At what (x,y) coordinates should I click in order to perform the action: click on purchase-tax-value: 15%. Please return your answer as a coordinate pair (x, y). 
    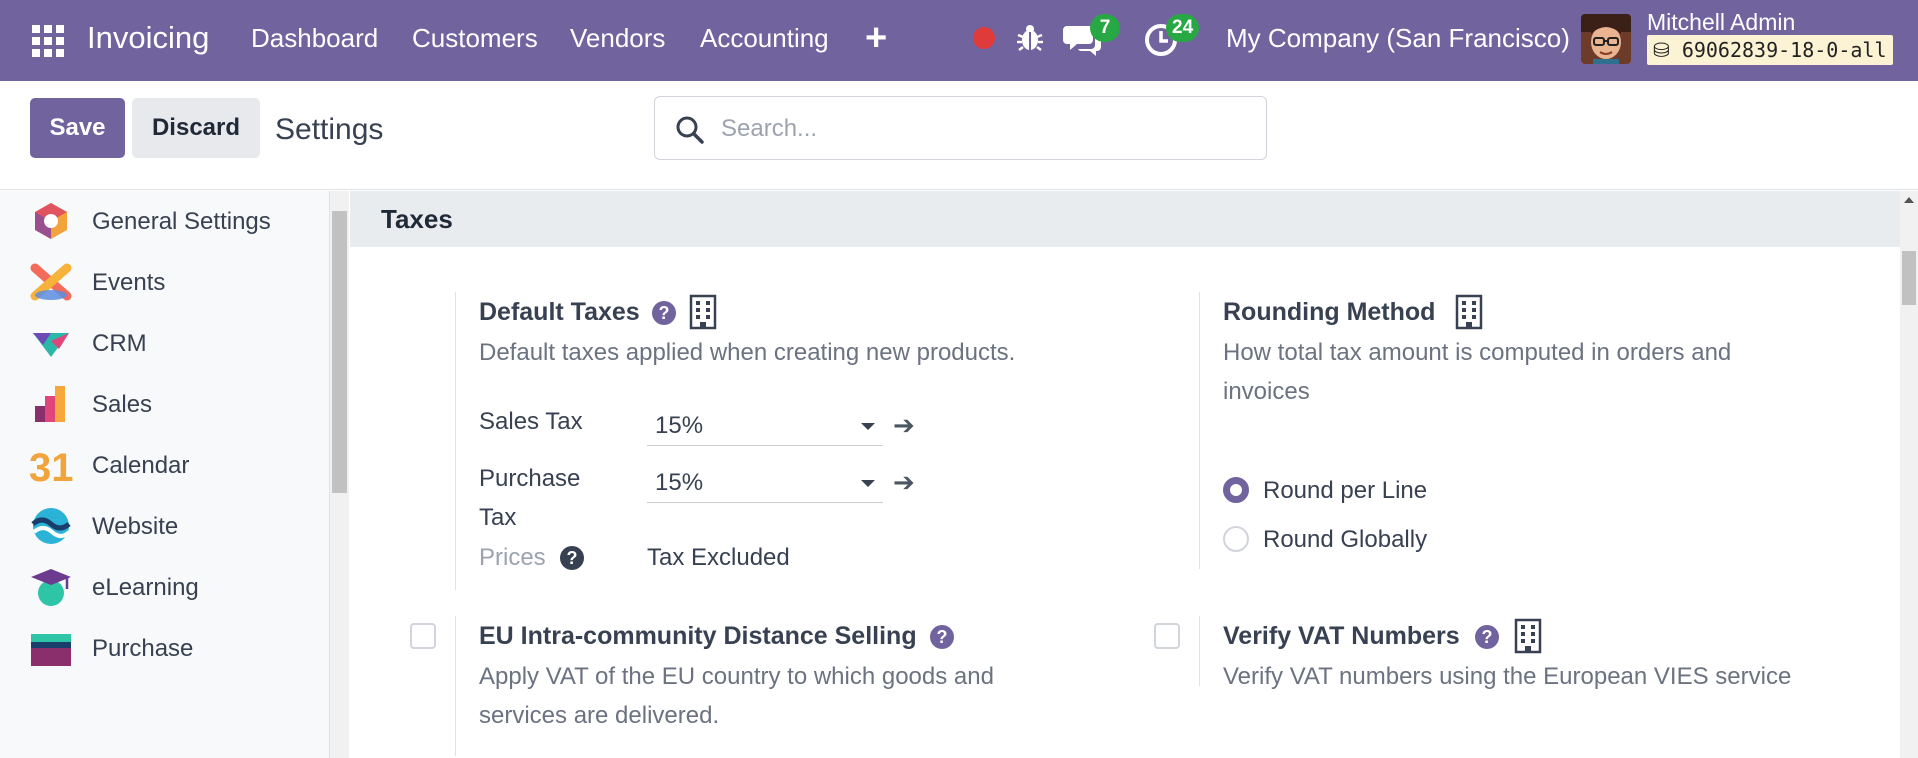
    Looking at the image, I should click on (679, 482).